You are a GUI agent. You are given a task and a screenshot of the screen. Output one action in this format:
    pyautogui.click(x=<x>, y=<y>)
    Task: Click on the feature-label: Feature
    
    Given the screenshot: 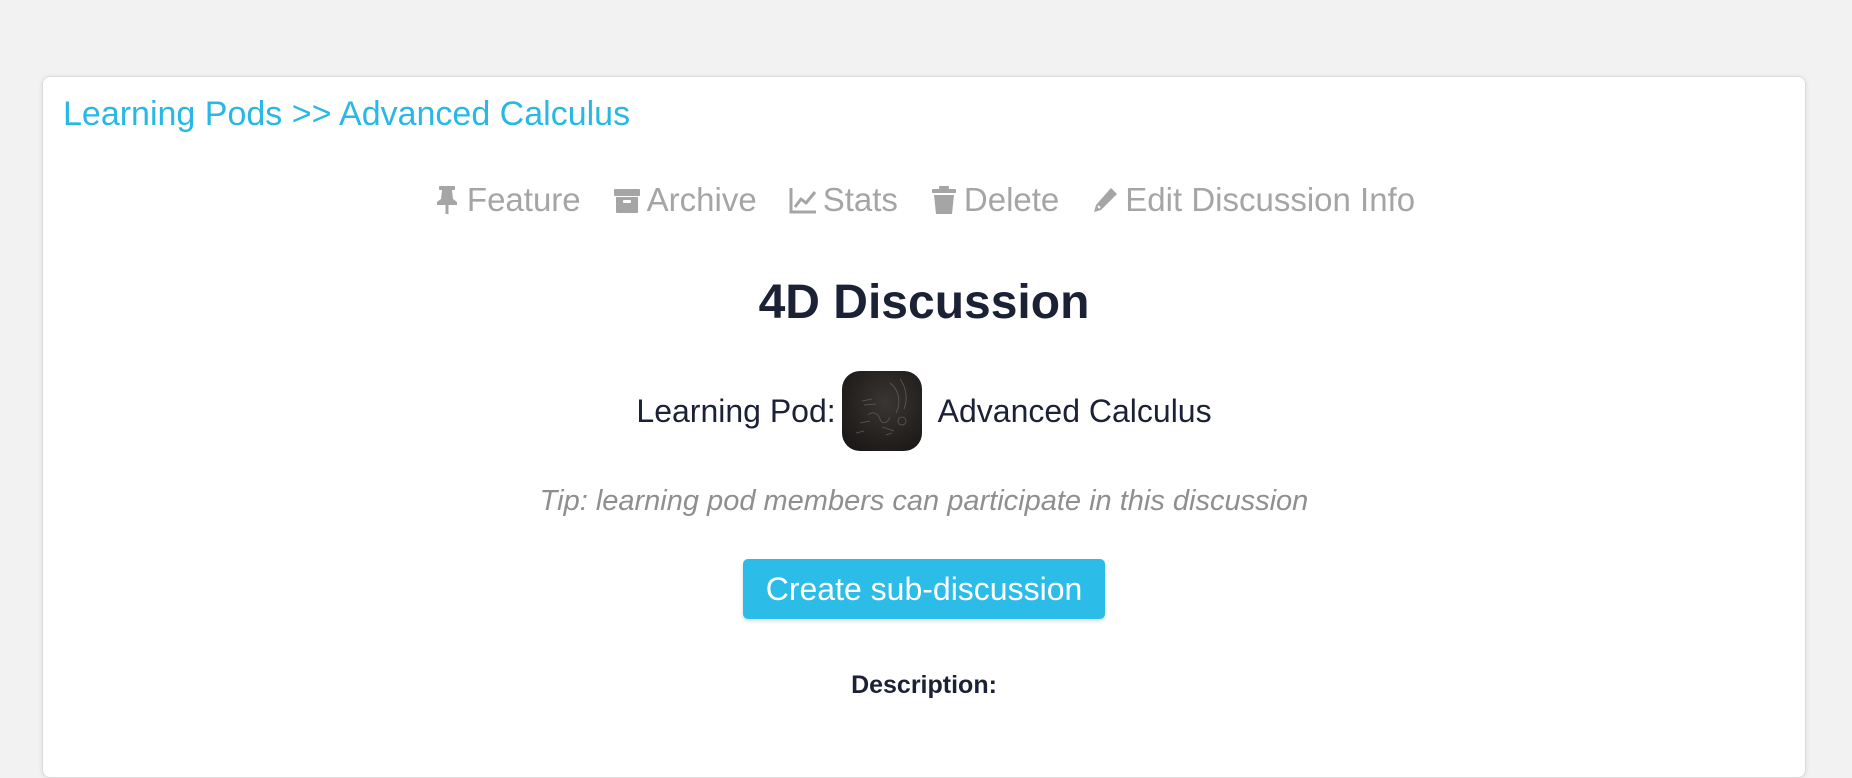 What is the action you would take?
    pyautogui.click(x=523, y=199)
    